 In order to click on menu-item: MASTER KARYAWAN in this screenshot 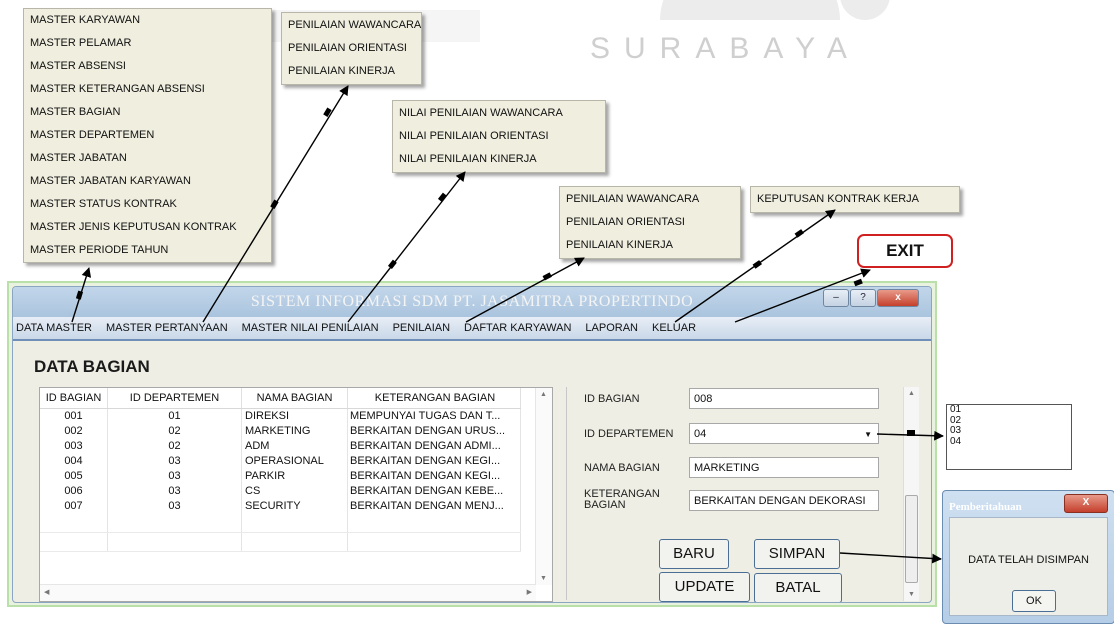, I will do `click(147, 20)`.